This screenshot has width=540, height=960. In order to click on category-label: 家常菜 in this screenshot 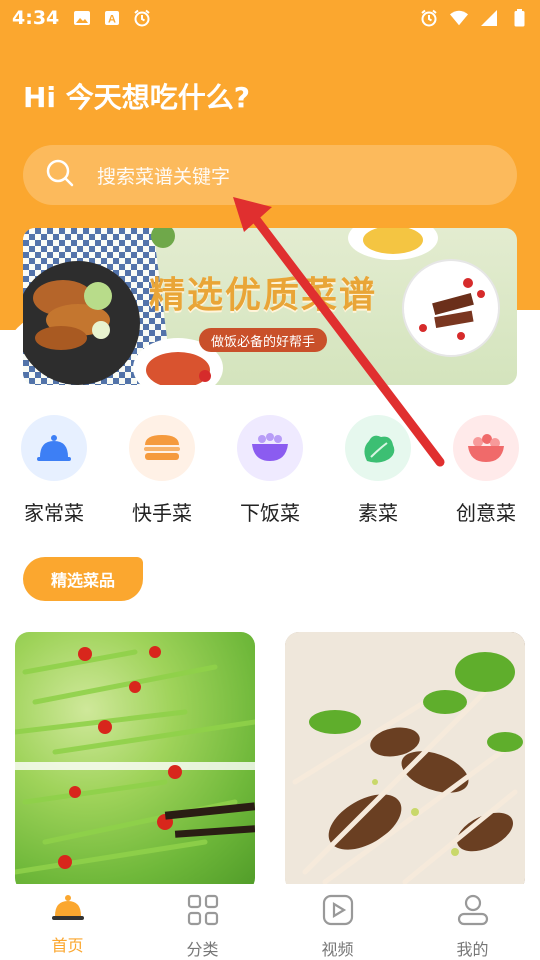, I will do `click(54, 513)`.